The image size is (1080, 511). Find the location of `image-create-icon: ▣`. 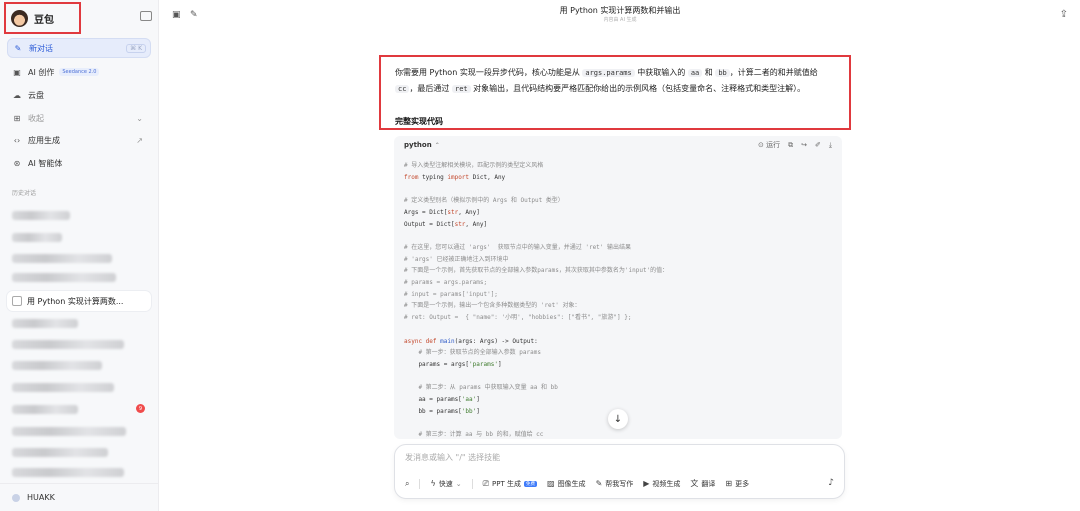

image-create-icon: ▣ is located at coordinates (17, 72).